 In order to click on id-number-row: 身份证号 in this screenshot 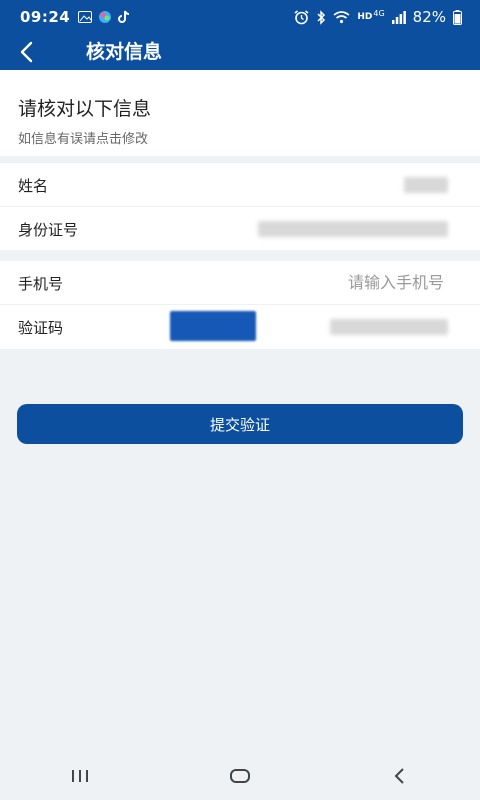, I will do `click(240, 228)`.